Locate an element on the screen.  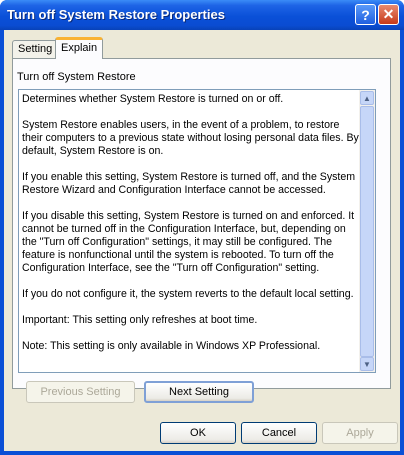
close-icon: ✕ is located at coordinates (388, 14).